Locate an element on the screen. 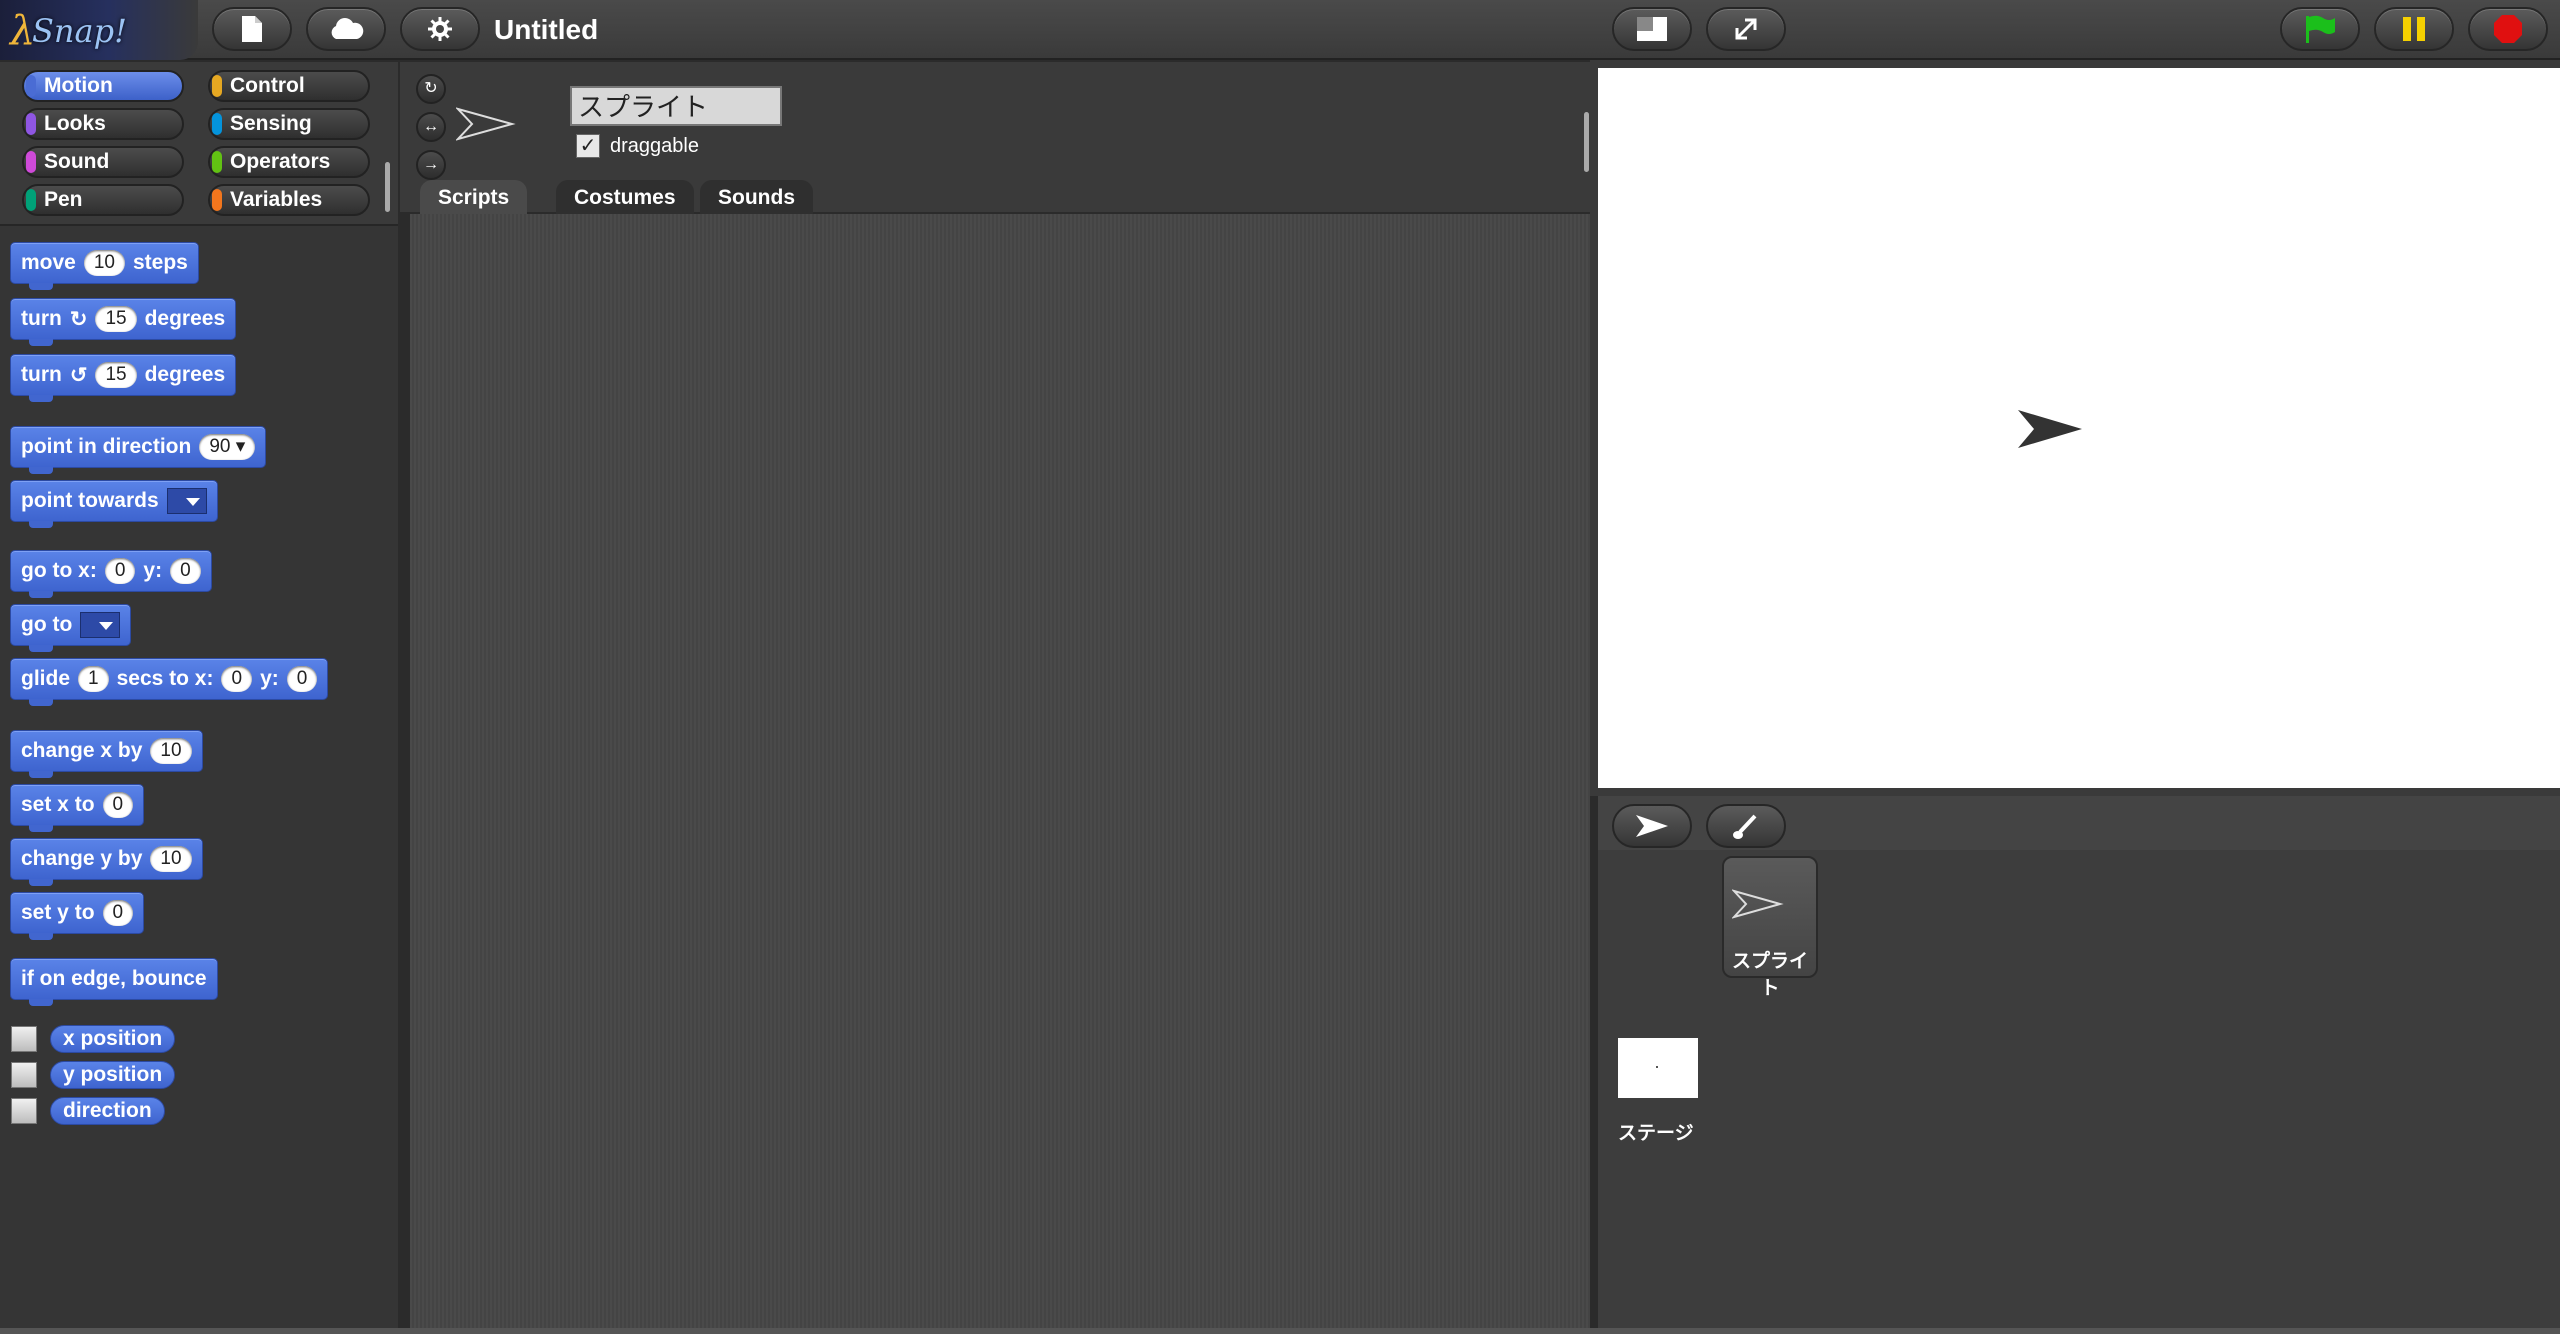 The height and width of the screenshot is (1334, 2560). file-button is located at coordinates (252, 29).